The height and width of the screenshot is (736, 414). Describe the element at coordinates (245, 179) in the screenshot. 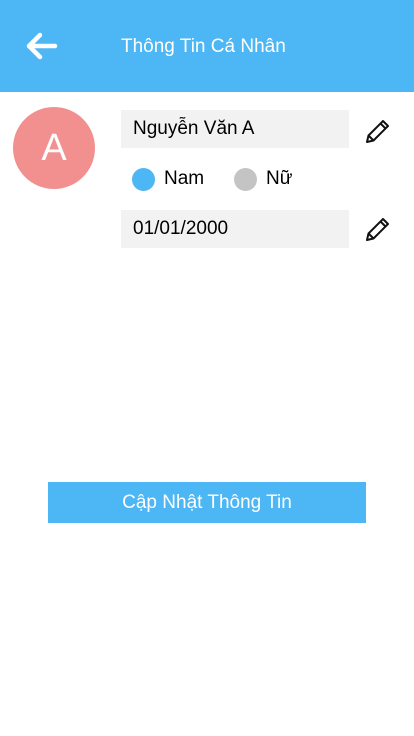

I see `radio-unselected-icon` at that location.